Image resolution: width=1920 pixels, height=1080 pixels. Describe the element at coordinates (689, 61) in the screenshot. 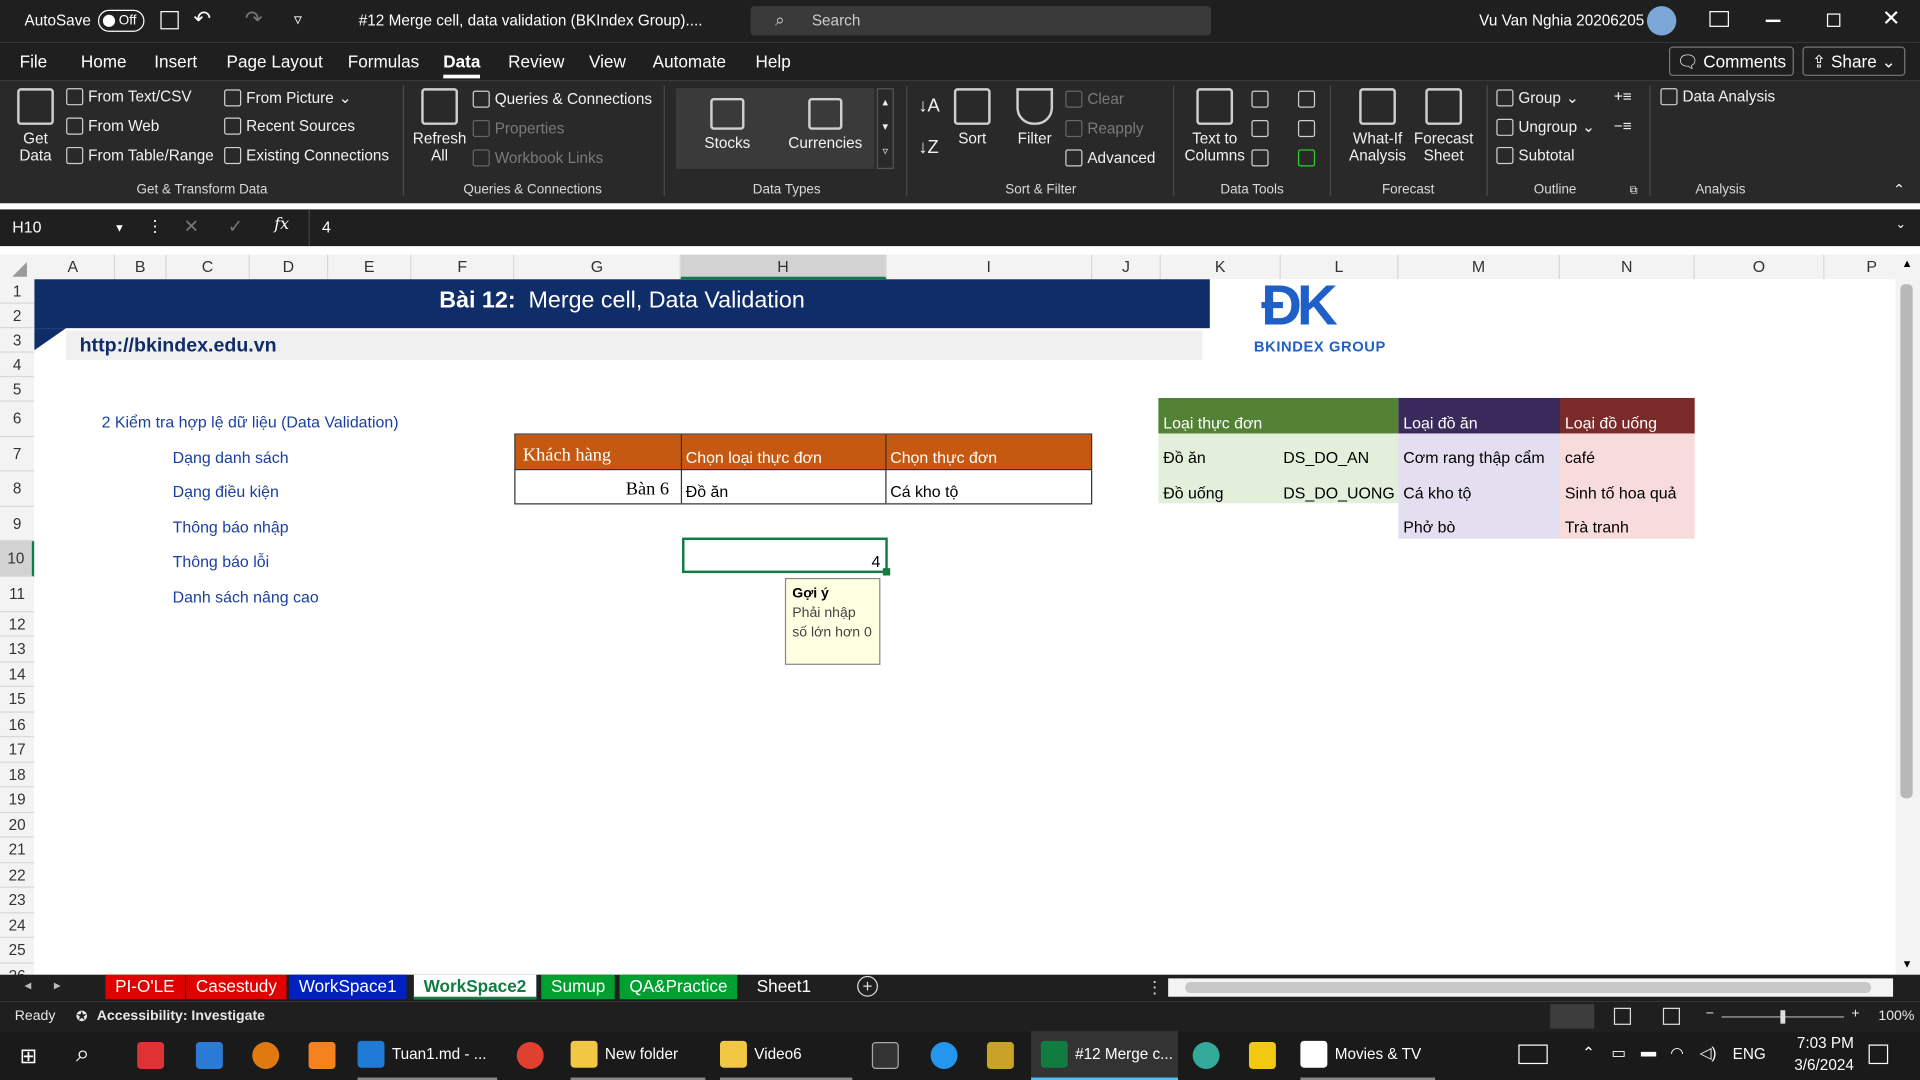

I see `tab-automate: Automate` at that location.